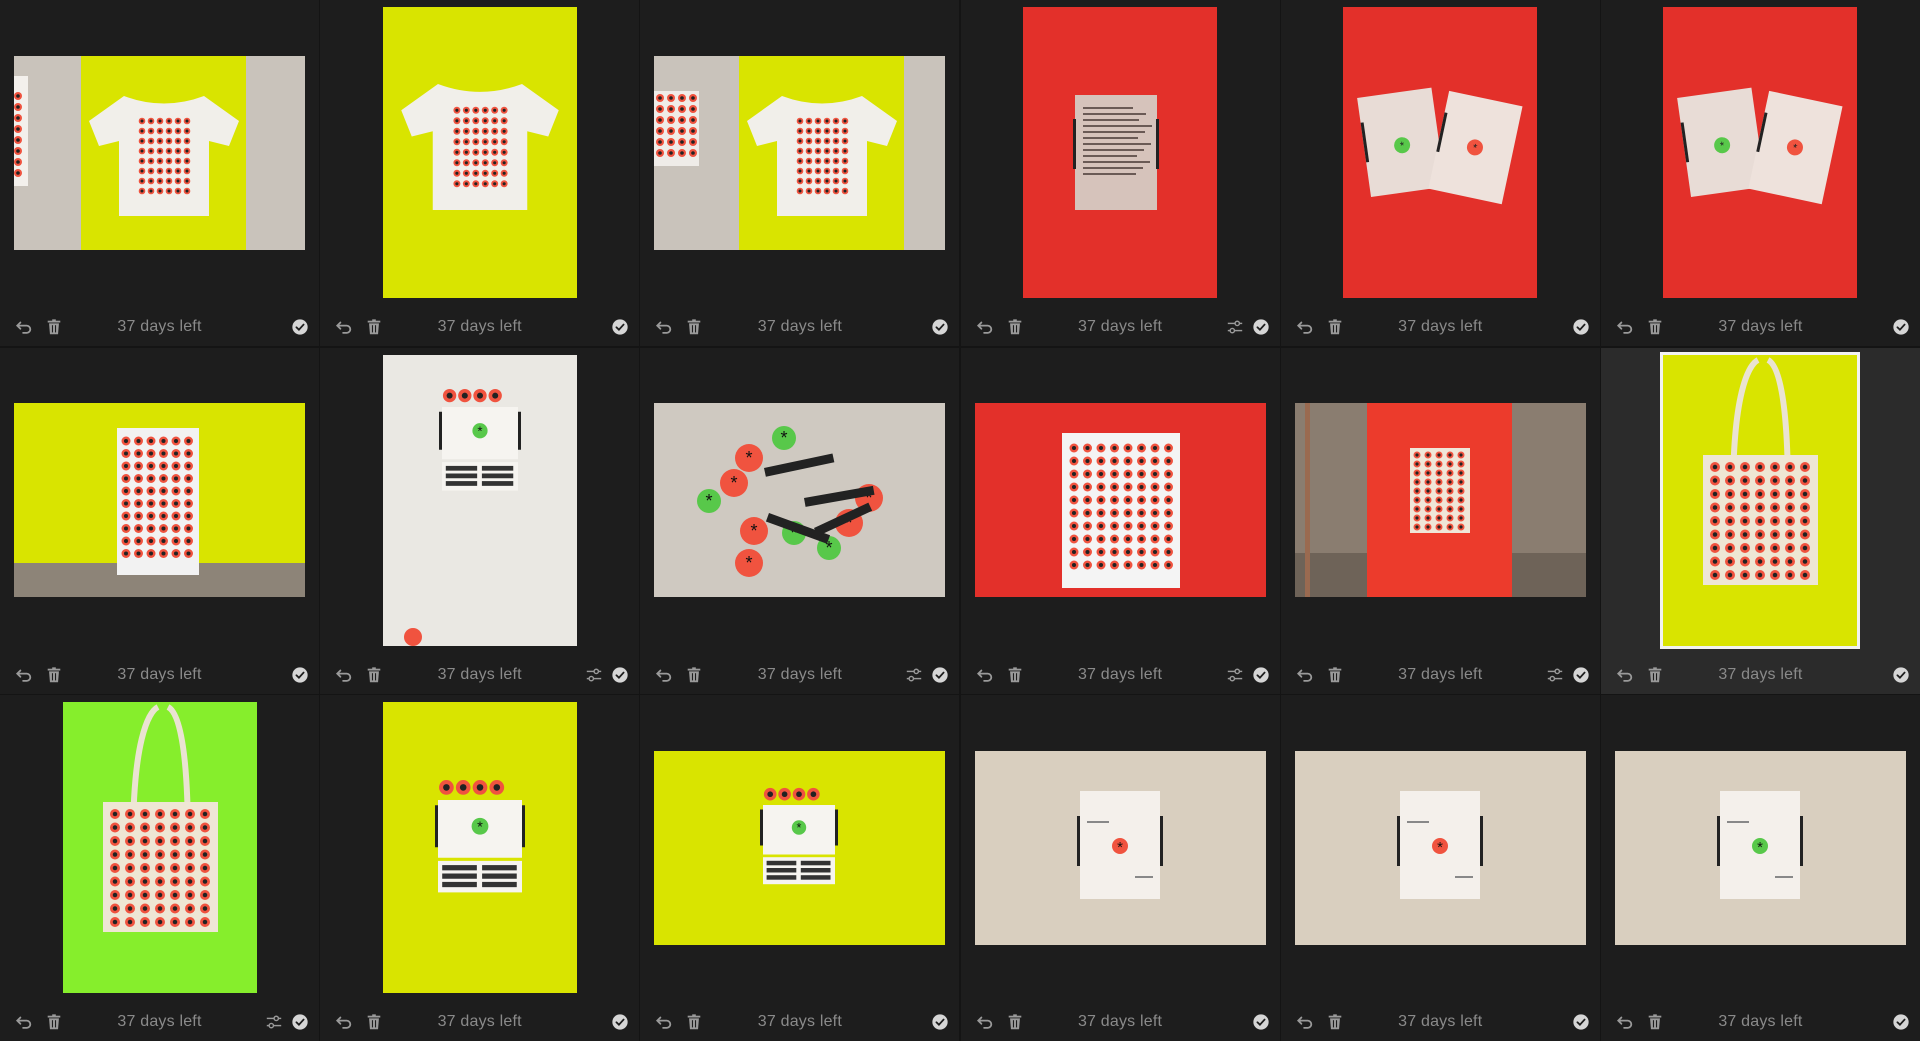  I want to click on photo-thumbnail: * * * * * * * * * *, so click(800, 500).